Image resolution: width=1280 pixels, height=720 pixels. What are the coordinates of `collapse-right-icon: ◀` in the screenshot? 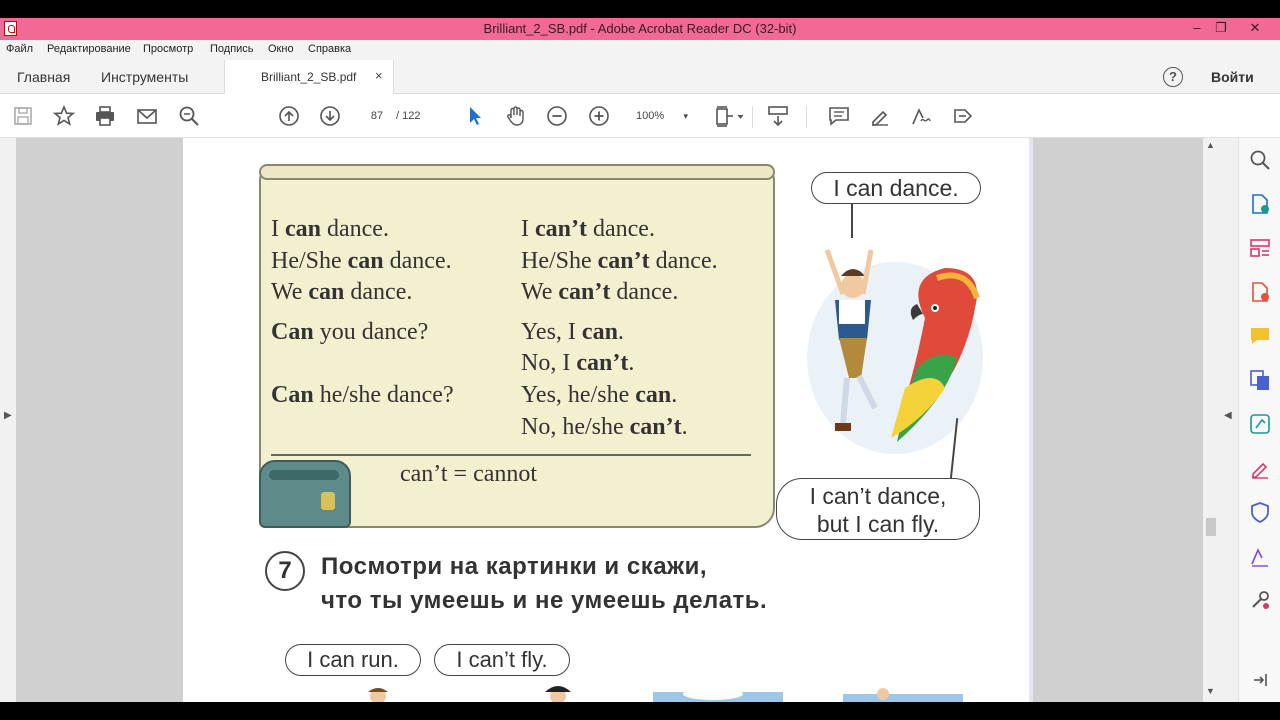 It's located at (1228, 415).